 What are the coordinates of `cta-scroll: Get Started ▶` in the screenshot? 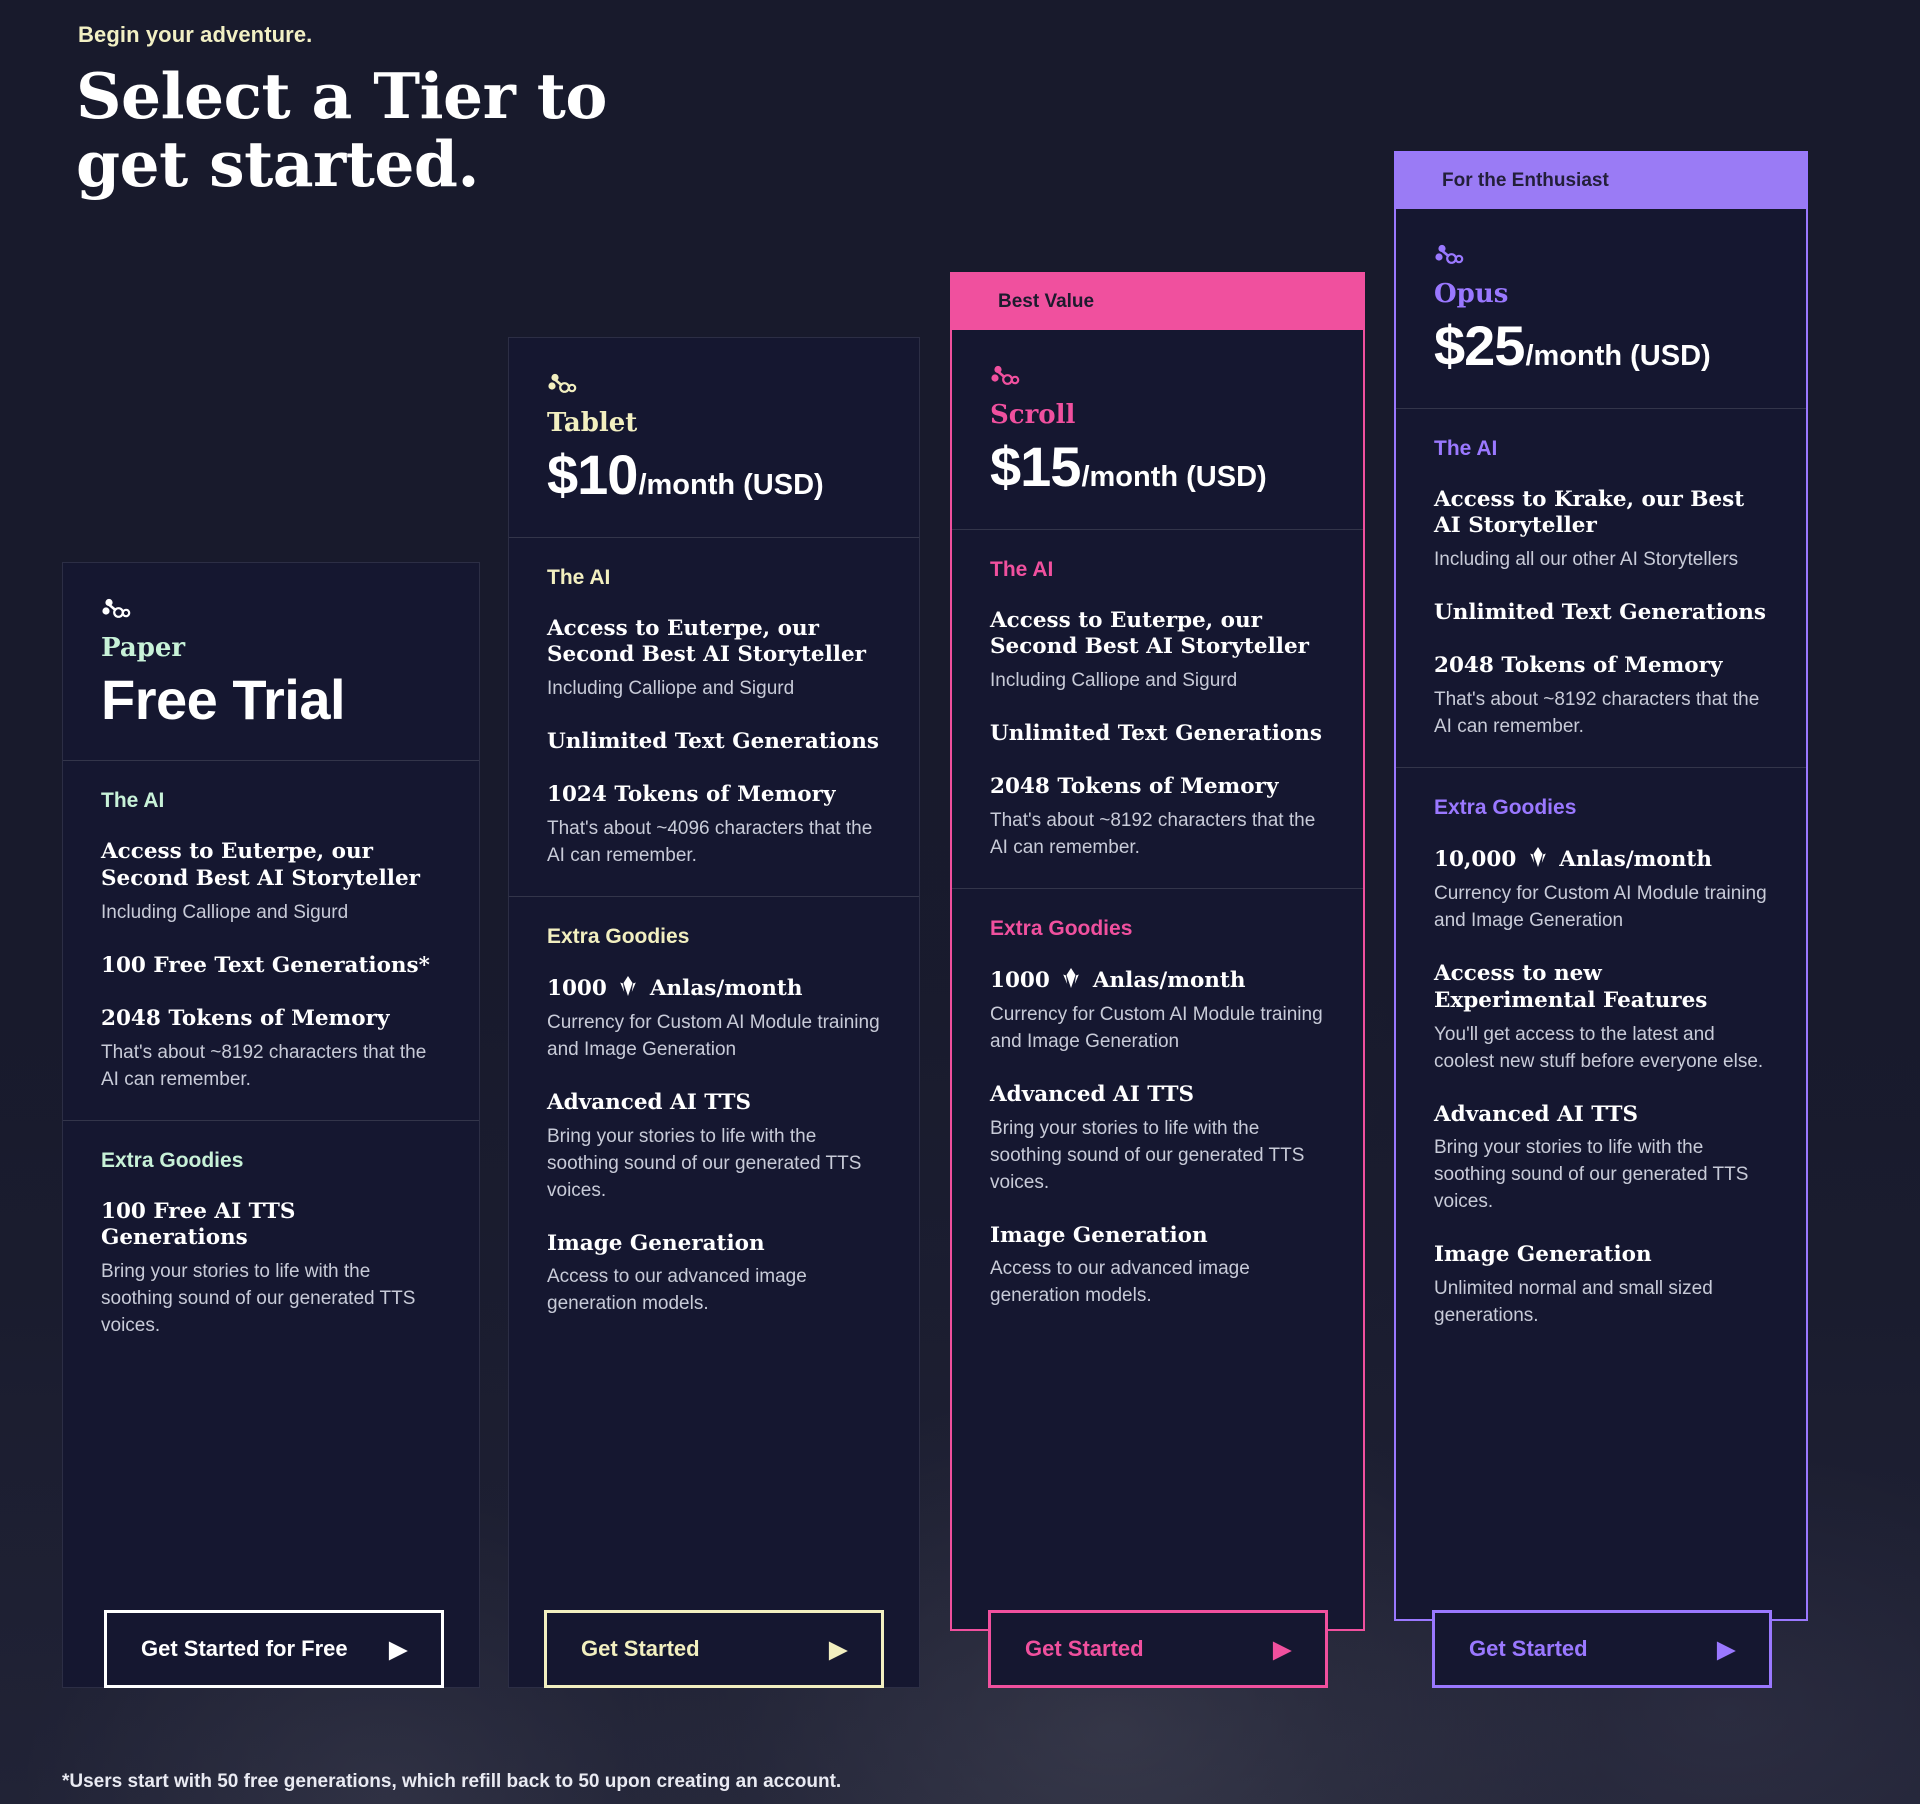 It's located at (1158, 1649).